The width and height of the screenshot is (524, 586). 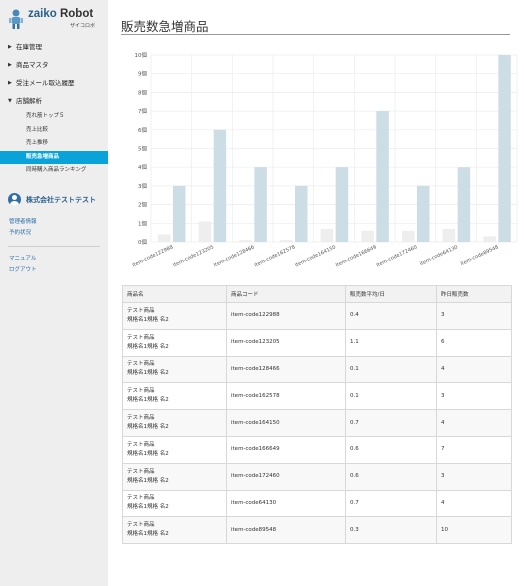 What do you see at coordinates (315, 34) in the screenshot?
I see `title-divider` at bounding box center [315, 34].